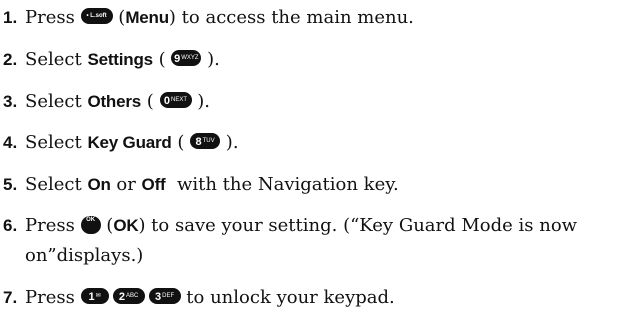  I want to click on ok-label: OK, so click(126, 225).